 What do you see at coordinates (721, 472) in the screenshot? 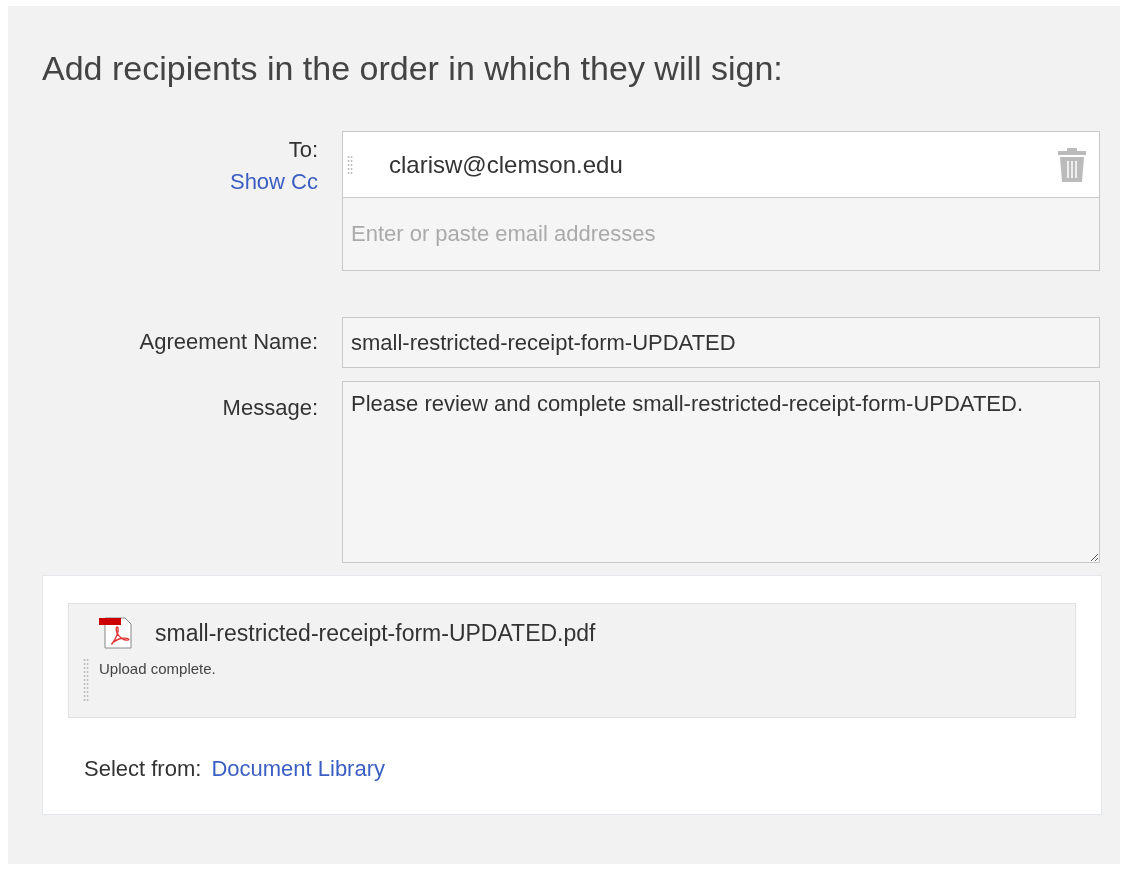
I see `message-field: Please review and complete small-restricted-receipt-form-UPDATED.` at bounding box center [721, 472].